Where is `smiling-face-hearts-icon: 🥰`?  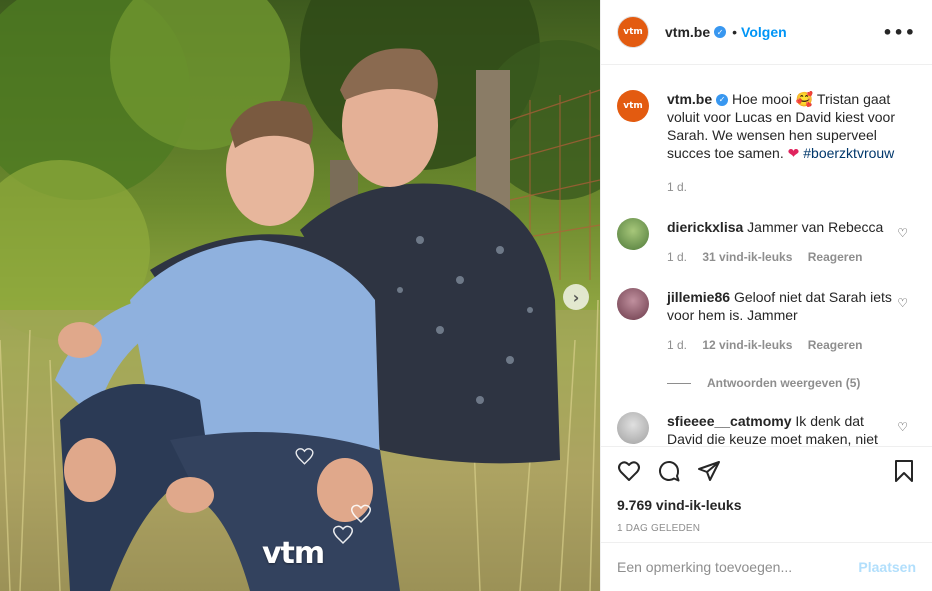 smiling-face-hearts-icon: 🥰 is located at coordinates (804, 99).